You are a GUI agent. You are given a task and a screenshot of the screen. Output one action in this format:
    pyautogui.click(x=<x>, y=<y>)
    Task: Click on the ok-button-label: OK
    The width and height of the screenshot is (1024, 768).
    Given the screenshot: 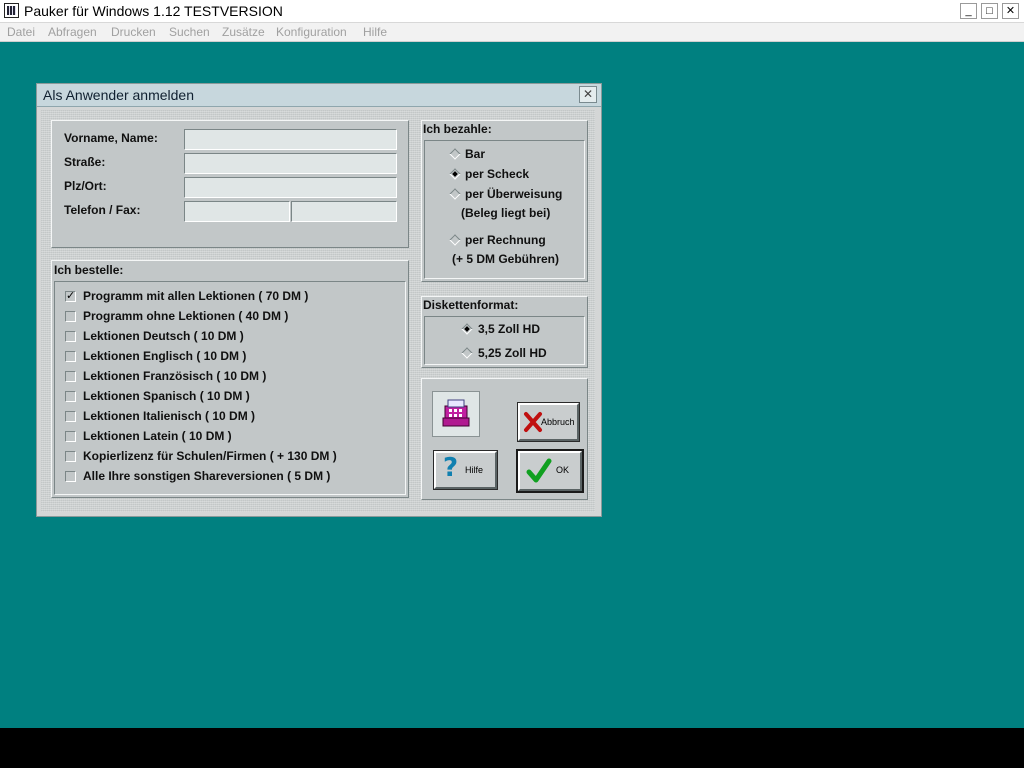 What is the action you would take?
    pyautogui.click(x=563, y=470)
    